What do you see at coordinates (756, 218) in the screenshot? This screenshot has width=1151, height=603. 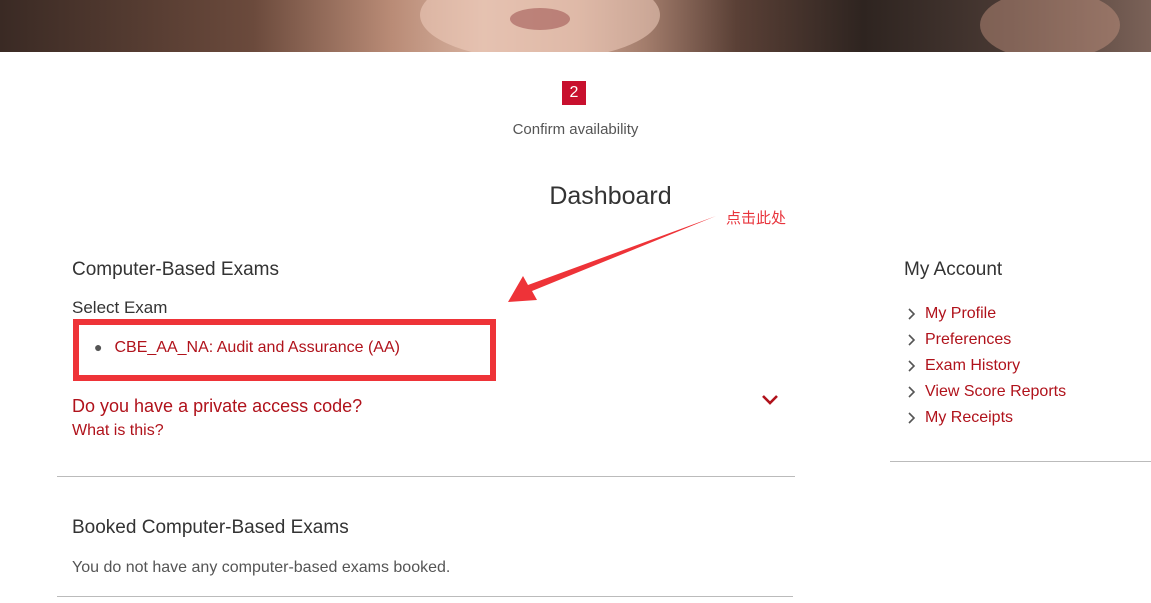 I see `annotation-text: 点击此处` at bounding box center [756, 218].